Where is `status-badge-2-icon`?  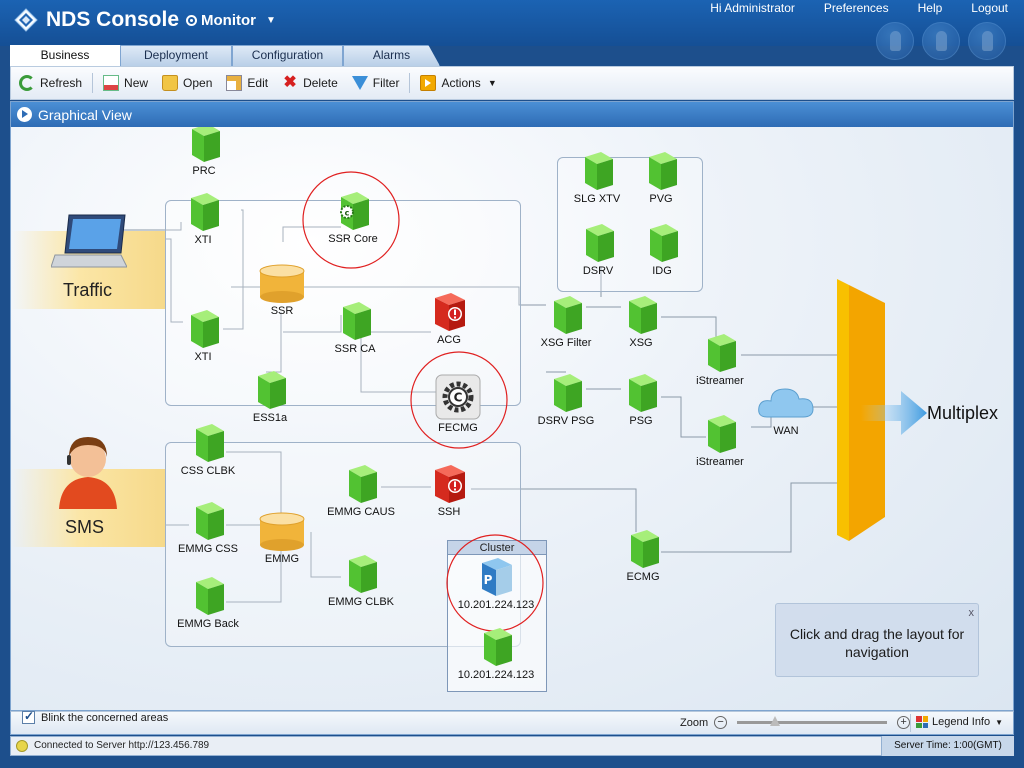 status-badge-2-icon is located at coordinates (941, 41).